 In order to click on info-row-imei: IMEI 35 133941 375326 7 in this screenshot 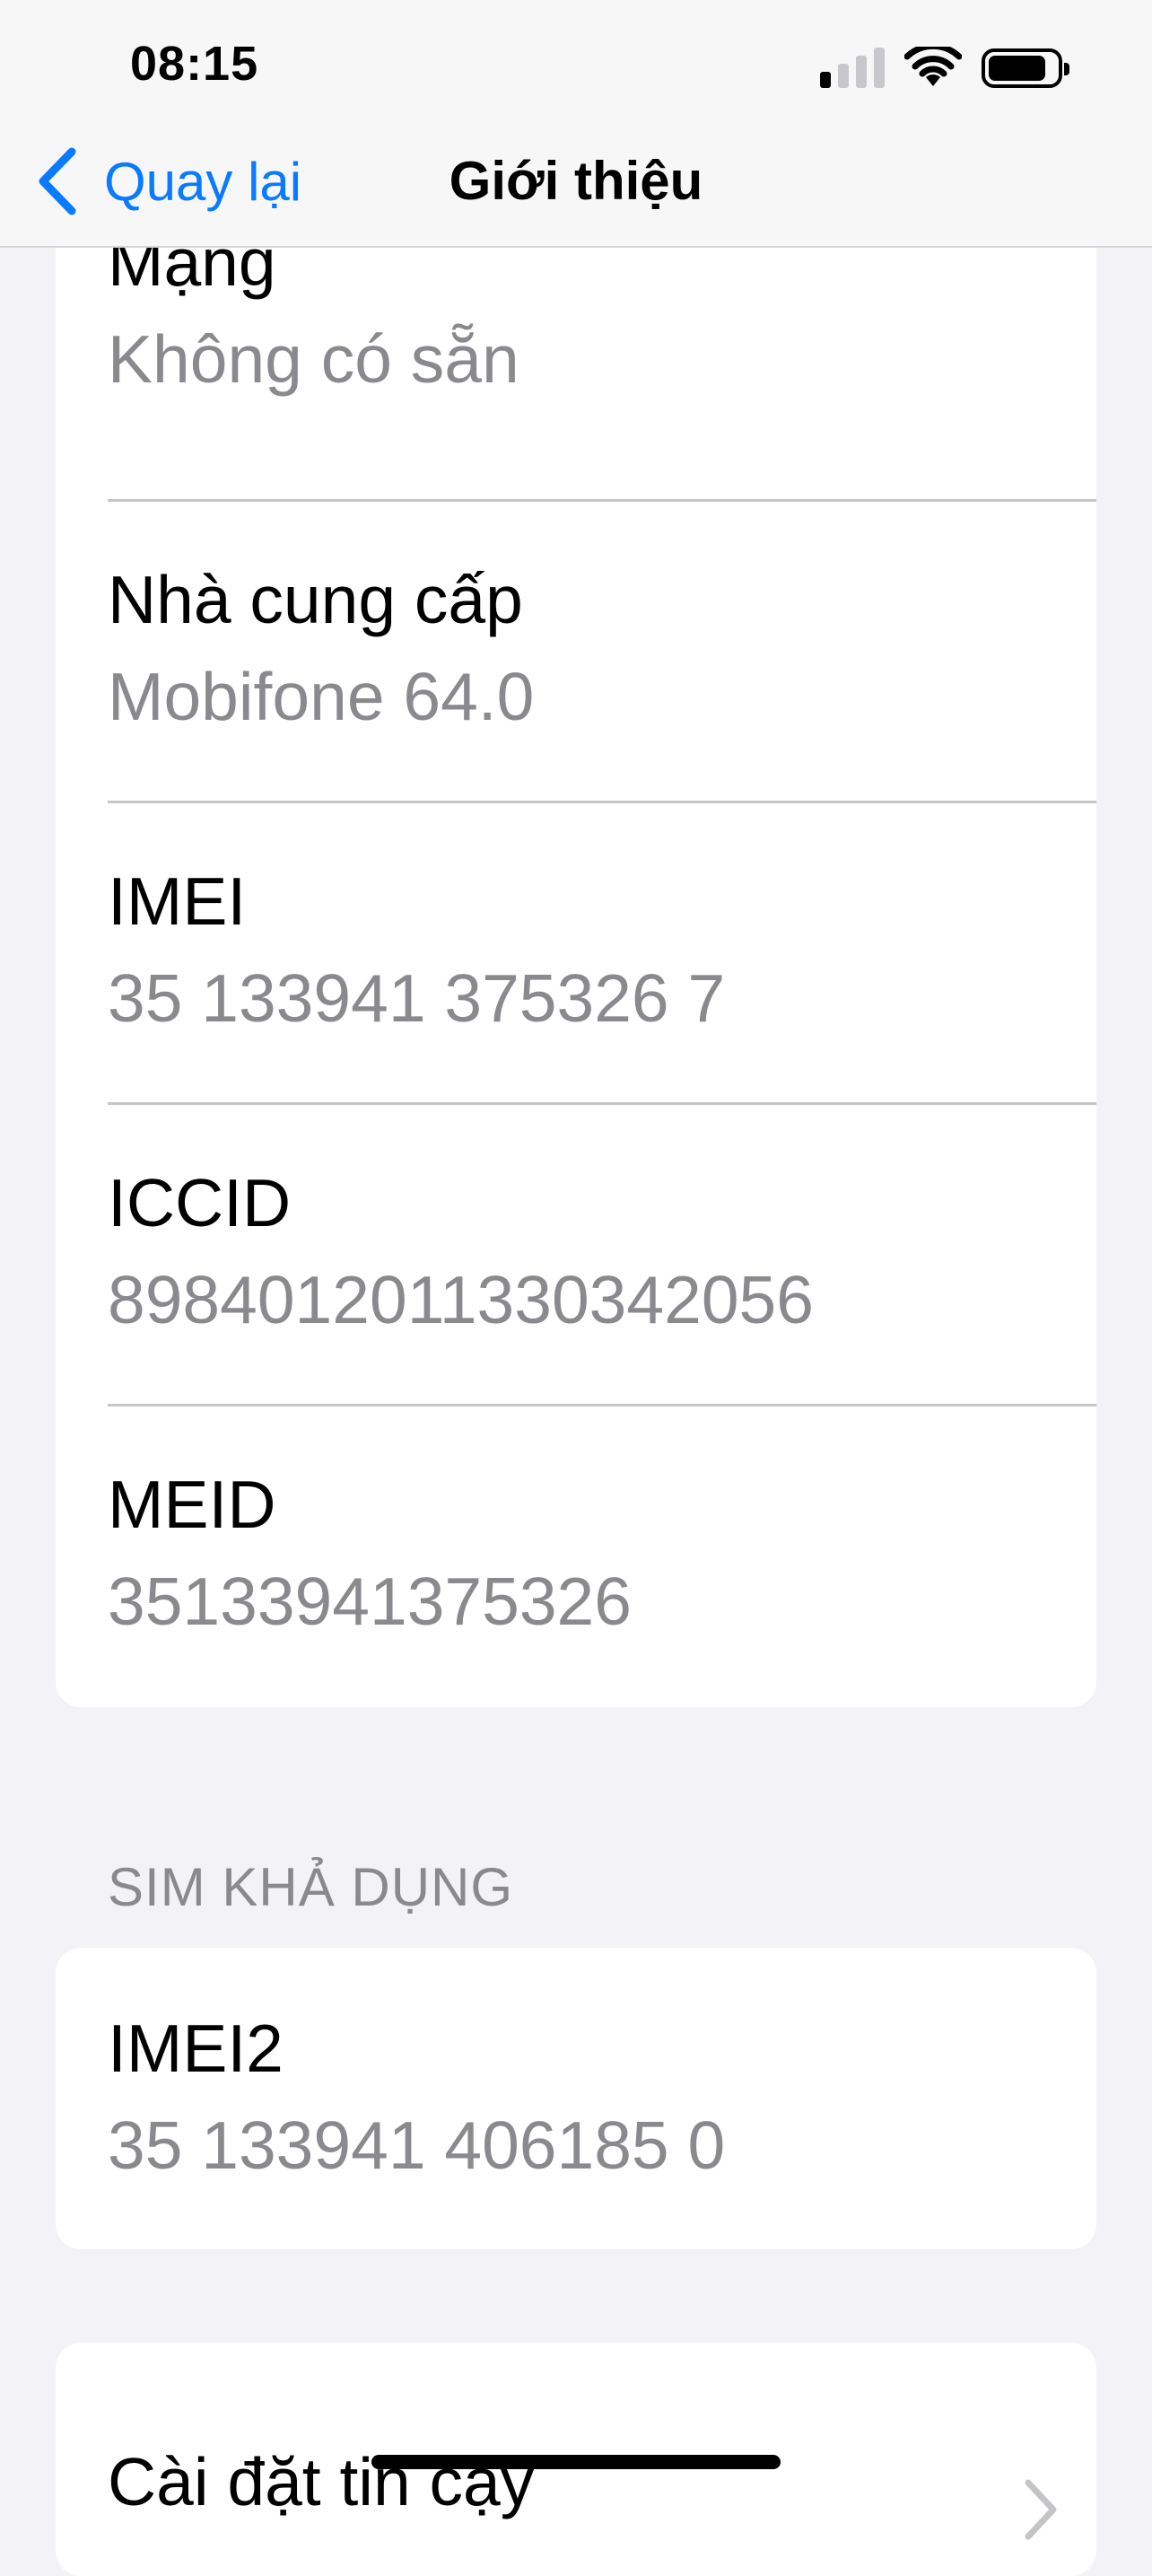, I will do `click(576, 951)`.